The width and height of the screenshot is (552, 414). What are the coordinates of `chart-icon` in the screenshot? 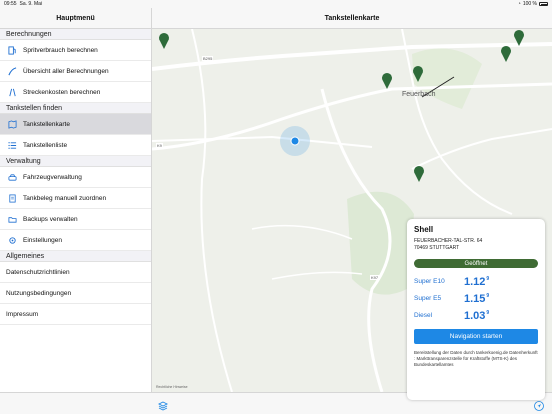 It's located at (12, 71).